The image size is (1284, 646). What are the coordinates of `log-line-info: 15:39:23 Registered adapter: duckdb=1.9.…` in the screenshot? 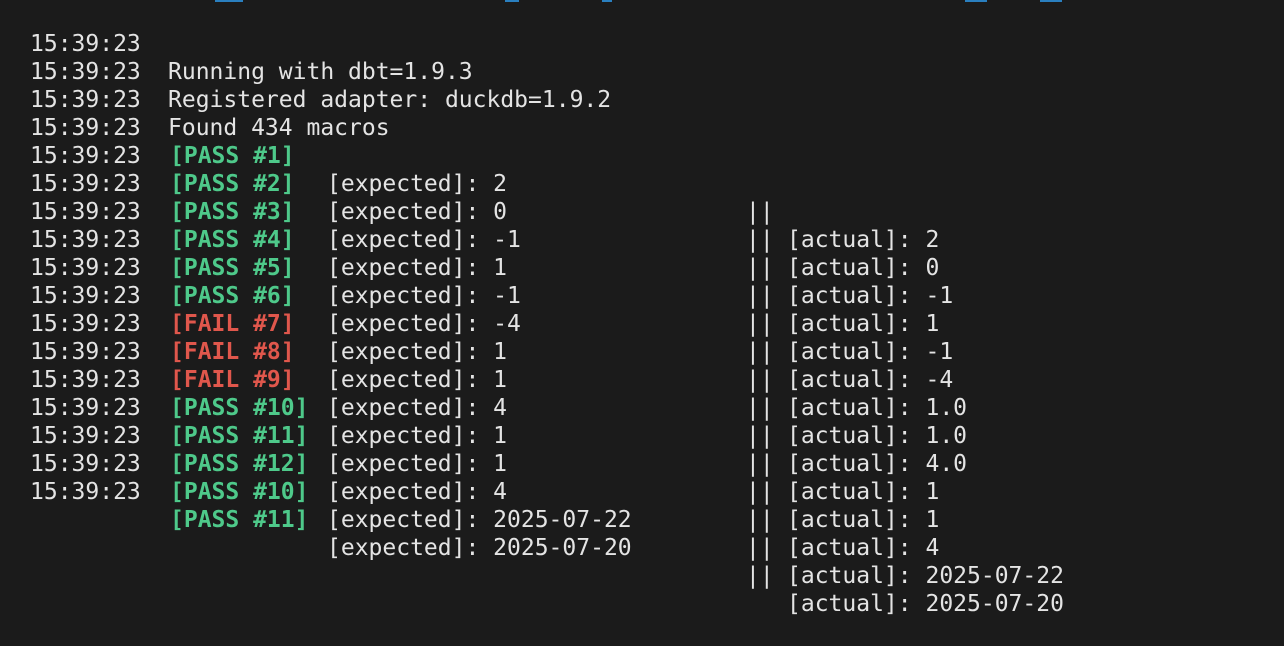 It's located at (655, 71).